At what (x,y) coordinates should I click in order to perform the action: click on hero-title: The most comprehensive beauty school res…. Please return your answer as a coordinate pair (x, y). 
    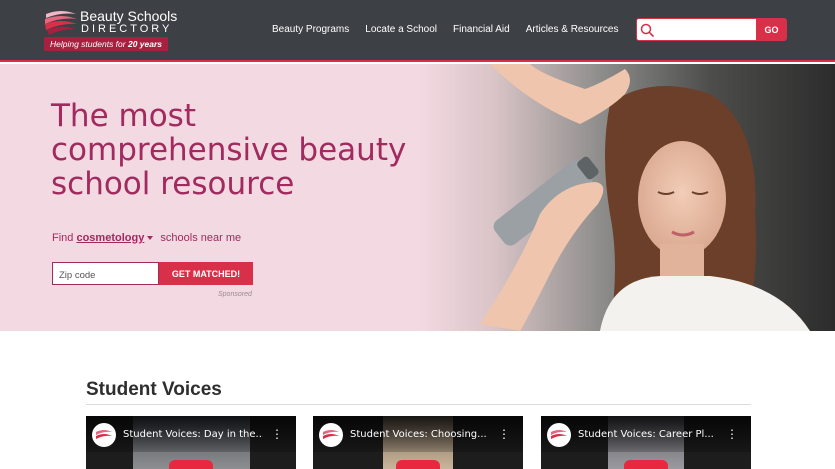
    Looking at the image, I should click on (241, 150).